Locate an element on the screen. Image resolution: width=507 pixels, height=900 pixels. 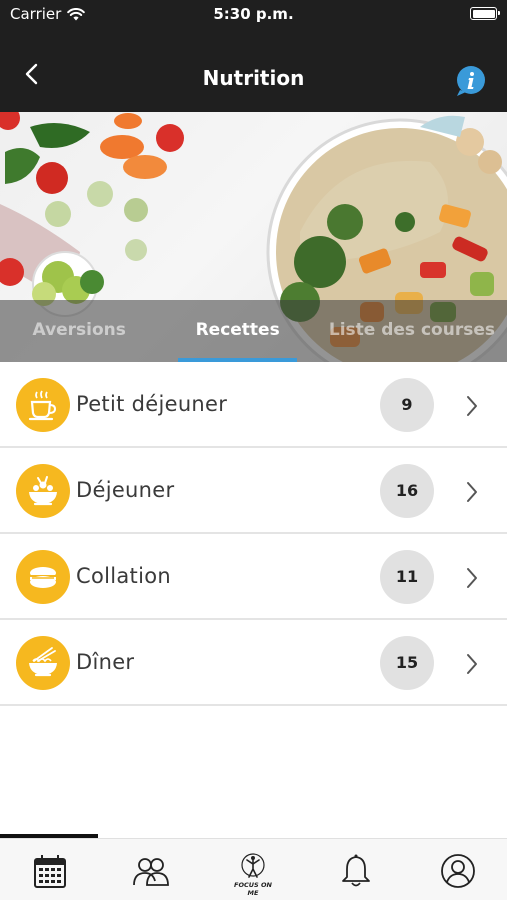
noodle-bowl-icon is located at coordinates (43, 663).